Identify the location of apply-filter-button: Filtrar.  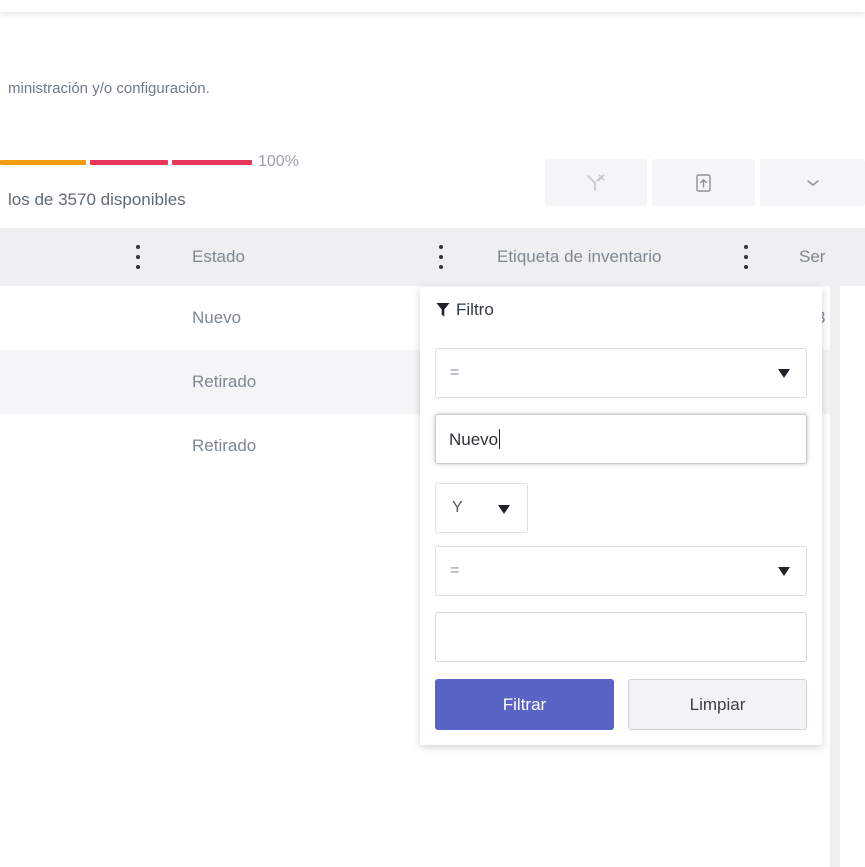
(524, 704).